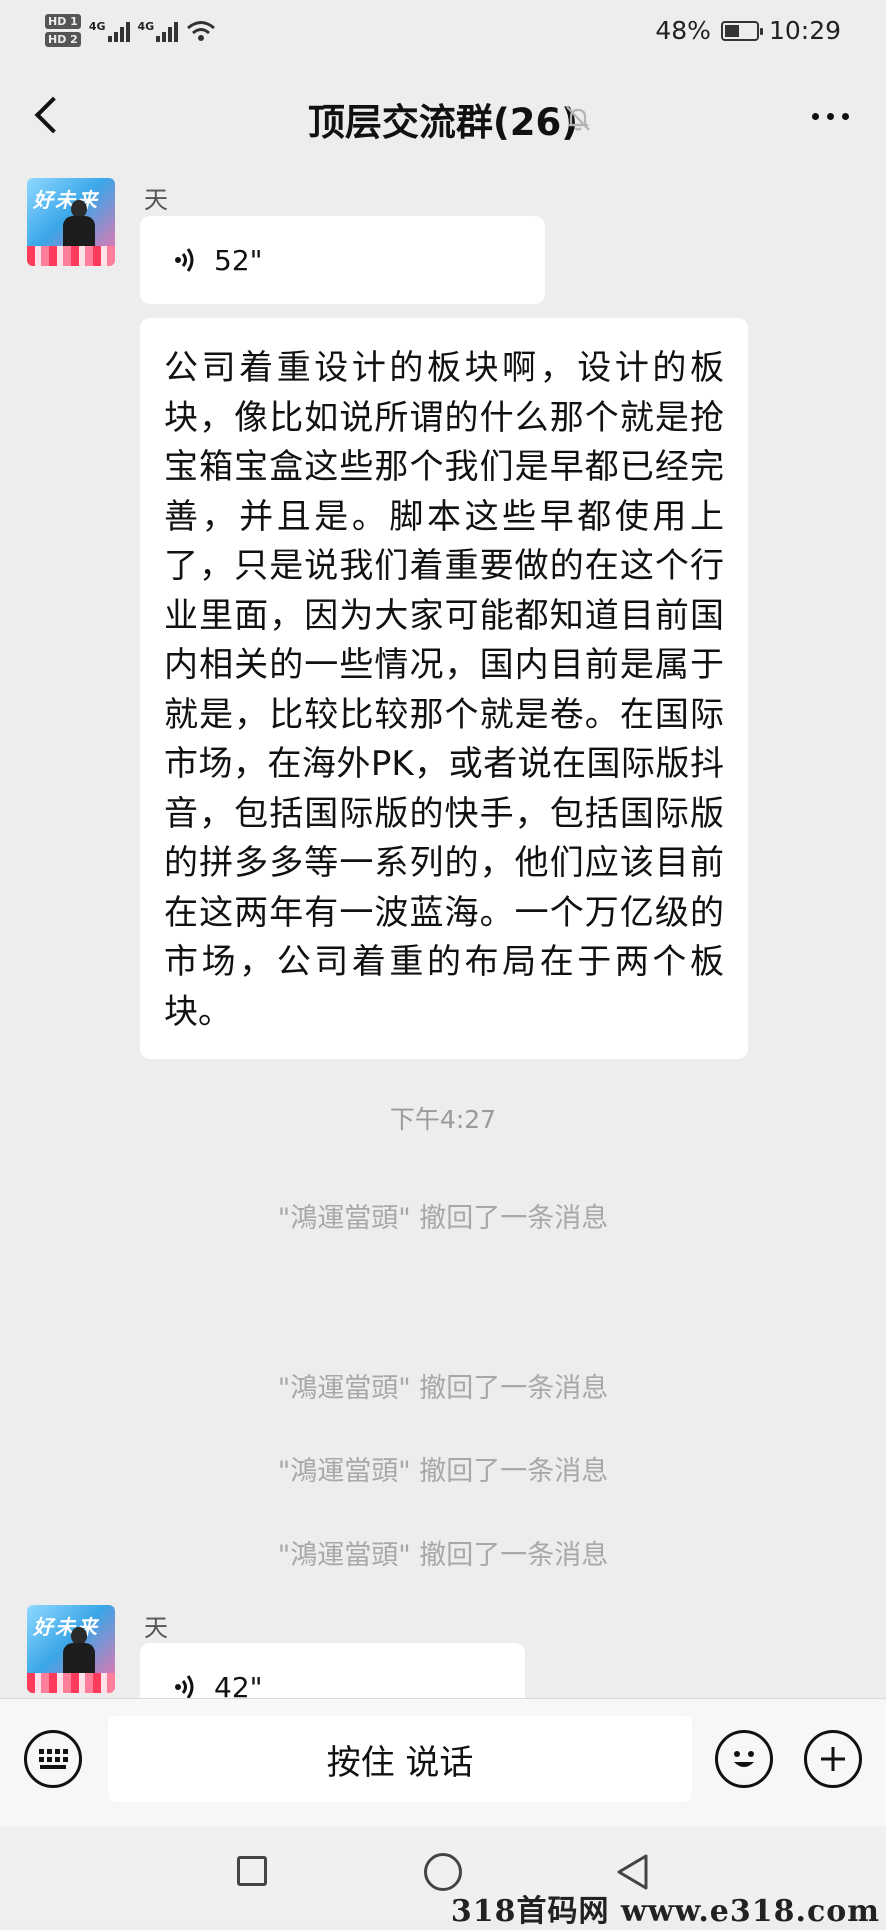 Image resolution: width=886 pixels, height=1930 pixels. Describe the element at coordinates (683, 30) in the screenshot. I see `battery-percent: 48%` at that location.